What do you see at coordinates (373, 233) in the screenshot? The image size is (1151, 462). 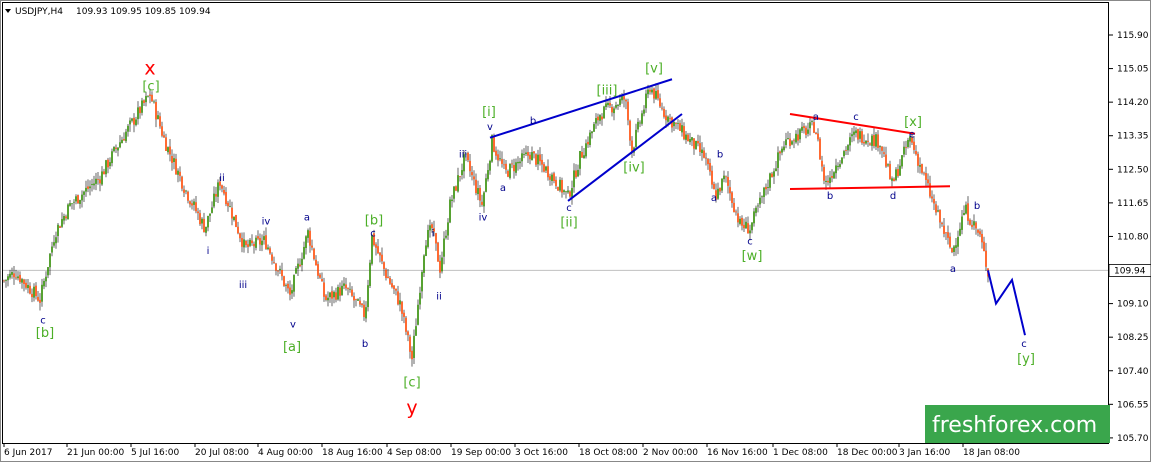 I see `wave-label: c` at bounding box center [373, 233].